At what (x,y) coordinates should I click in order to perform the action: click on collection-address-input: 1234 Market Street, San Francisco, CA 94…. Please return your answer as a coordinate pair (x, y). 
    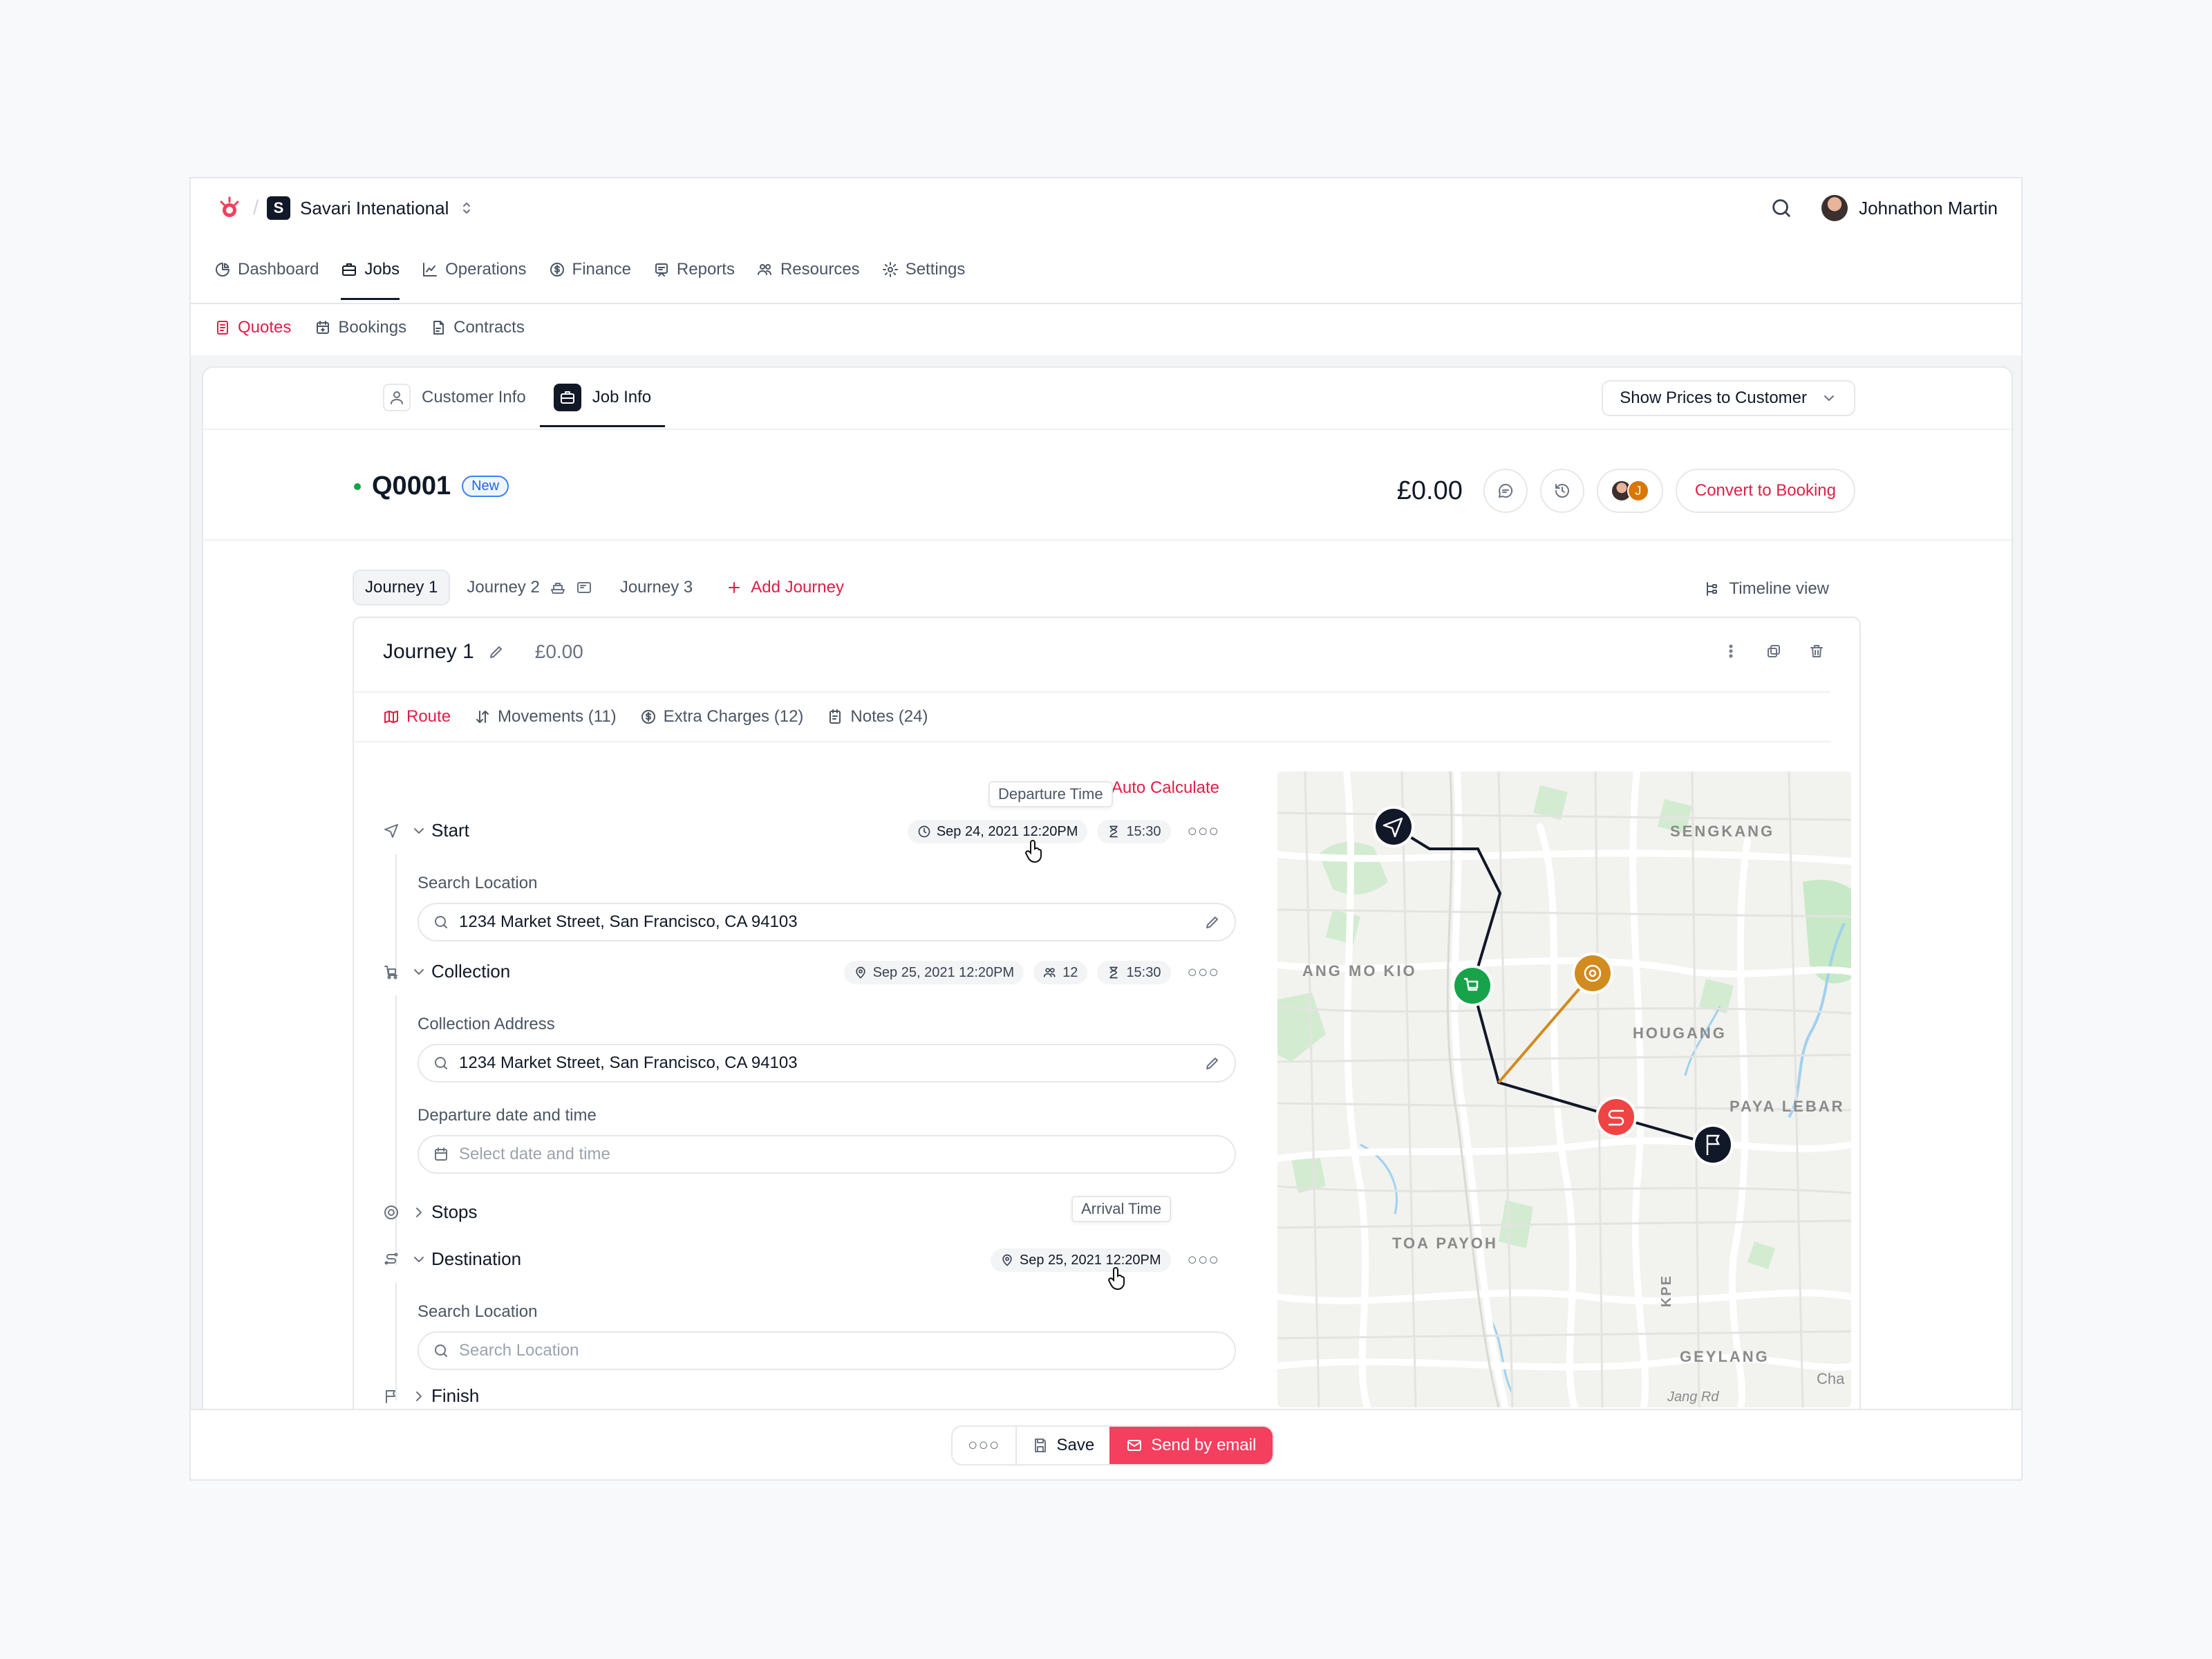
    Looking at the image, I should click on (827, 1063).